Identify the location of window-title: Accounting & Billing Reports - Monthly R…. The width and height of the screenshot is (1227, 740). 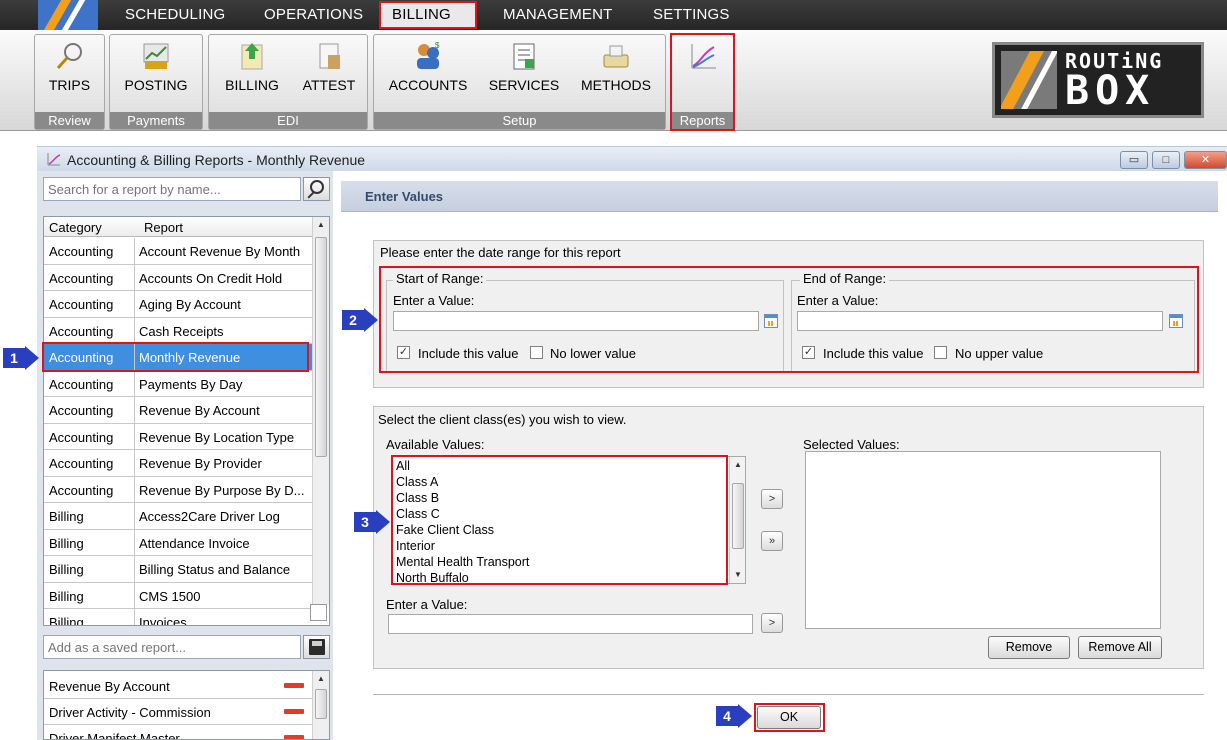
(216, 160).